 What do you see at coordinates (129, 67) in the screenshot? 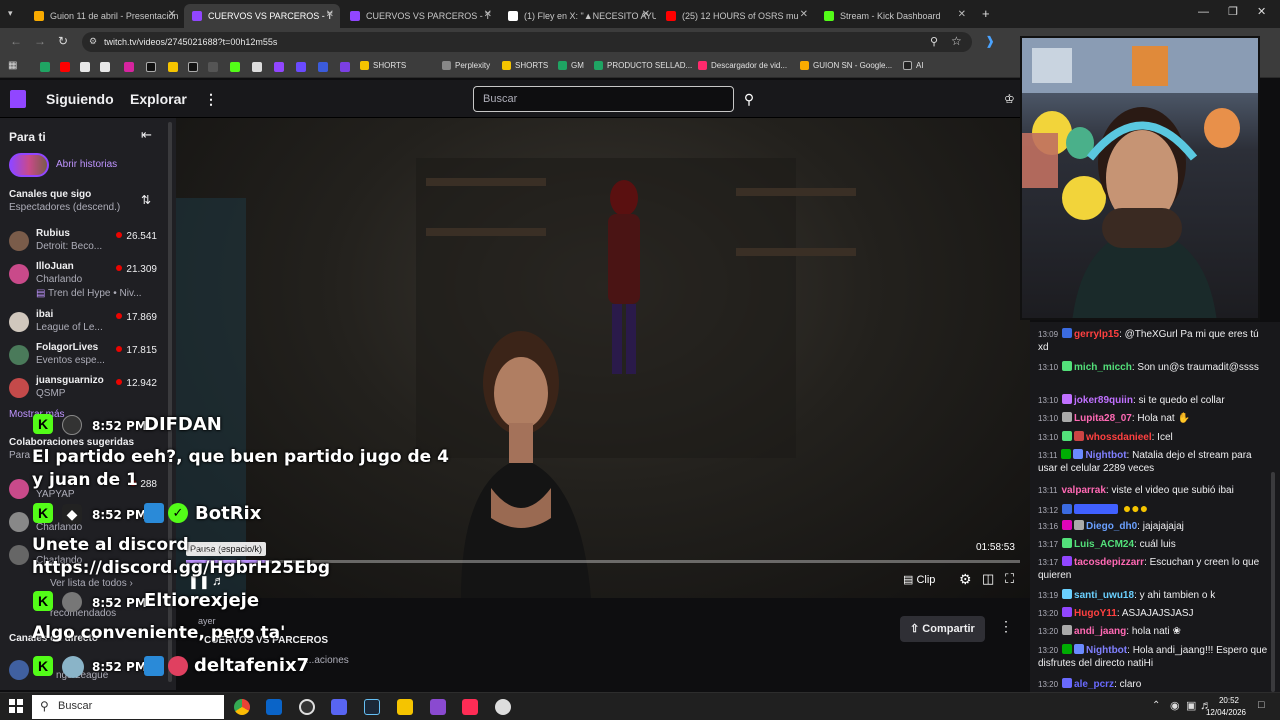
I see `instagram-icon` at bounding box center [129, 67].